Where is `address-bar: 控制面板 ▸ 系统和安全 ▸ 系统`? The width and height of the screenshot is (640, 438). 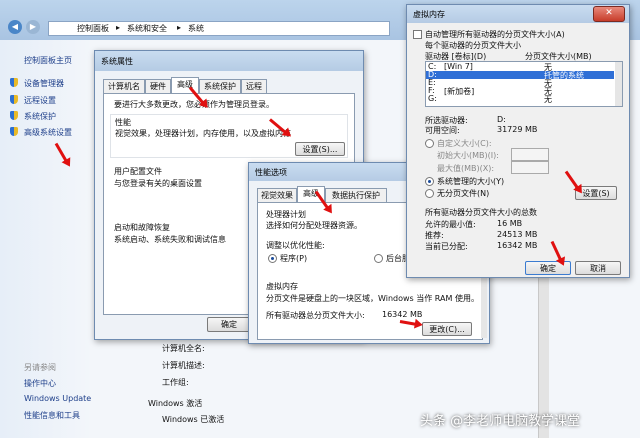 address-bar: 控制面板 ▸ 系统和安全 ▸ 系统 is located at coordinates (219, 28).